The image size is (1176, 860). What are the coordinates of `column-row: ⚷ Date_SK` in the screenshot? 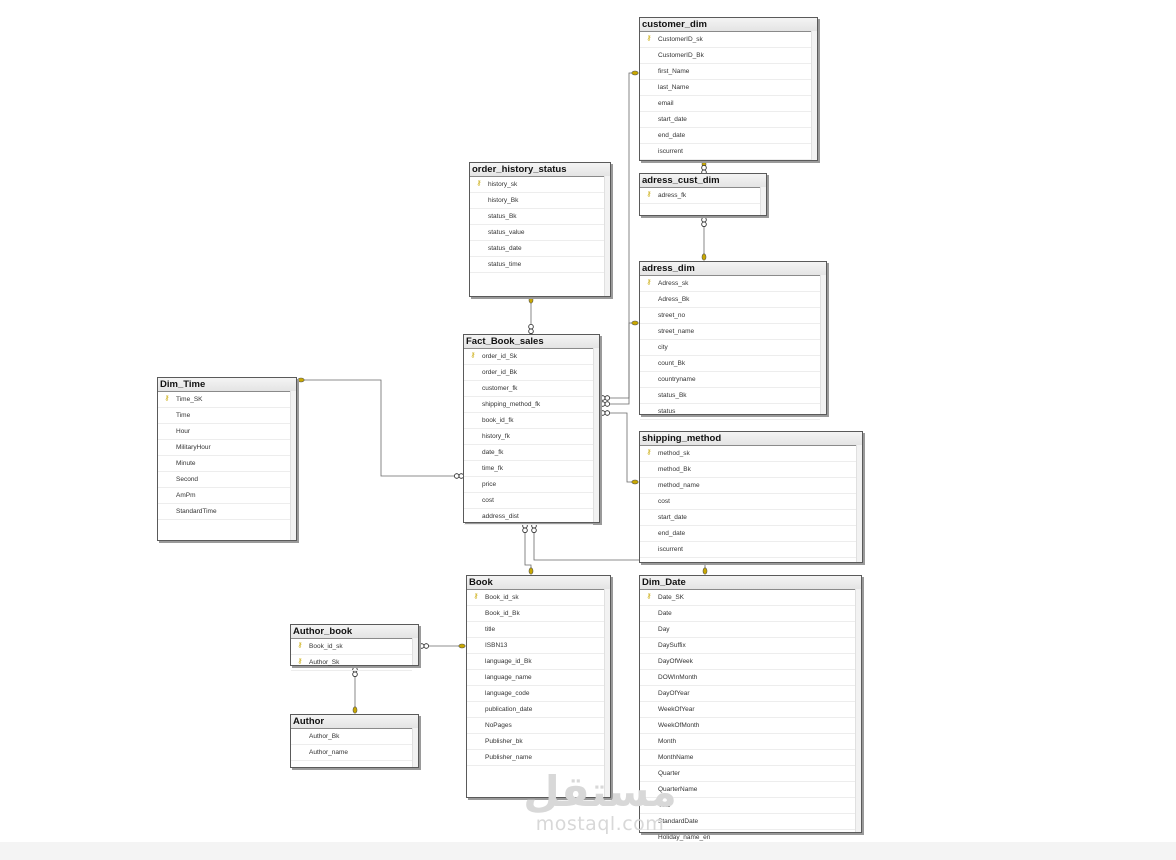 It's located at (747, 598).